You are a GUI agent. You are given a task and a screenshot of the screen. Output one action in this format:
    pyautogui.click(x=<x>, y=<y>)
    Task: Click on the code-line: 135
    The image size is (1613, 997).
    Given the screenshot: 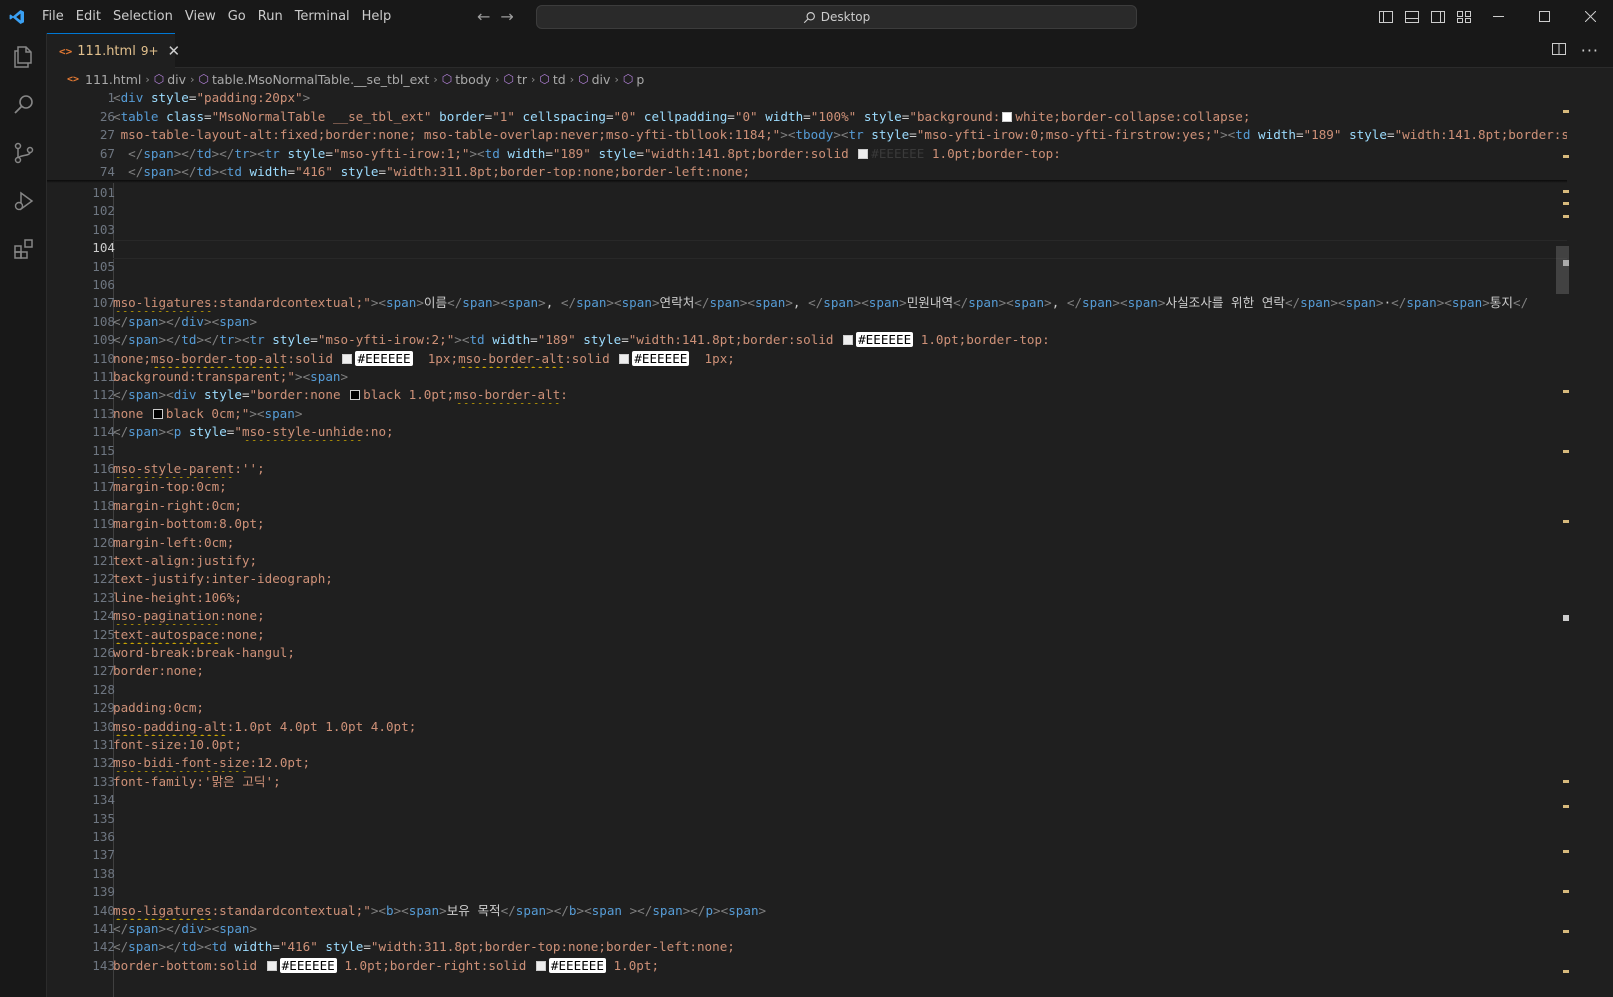 What is the action you would take?
    pyautogui.click(x=807, y=818)
    